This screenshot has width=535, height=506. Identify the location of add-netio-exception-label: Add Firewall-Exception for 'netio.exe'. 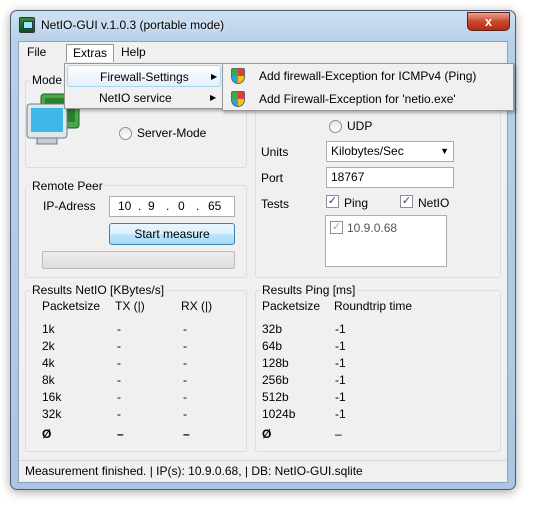
(357, 99).